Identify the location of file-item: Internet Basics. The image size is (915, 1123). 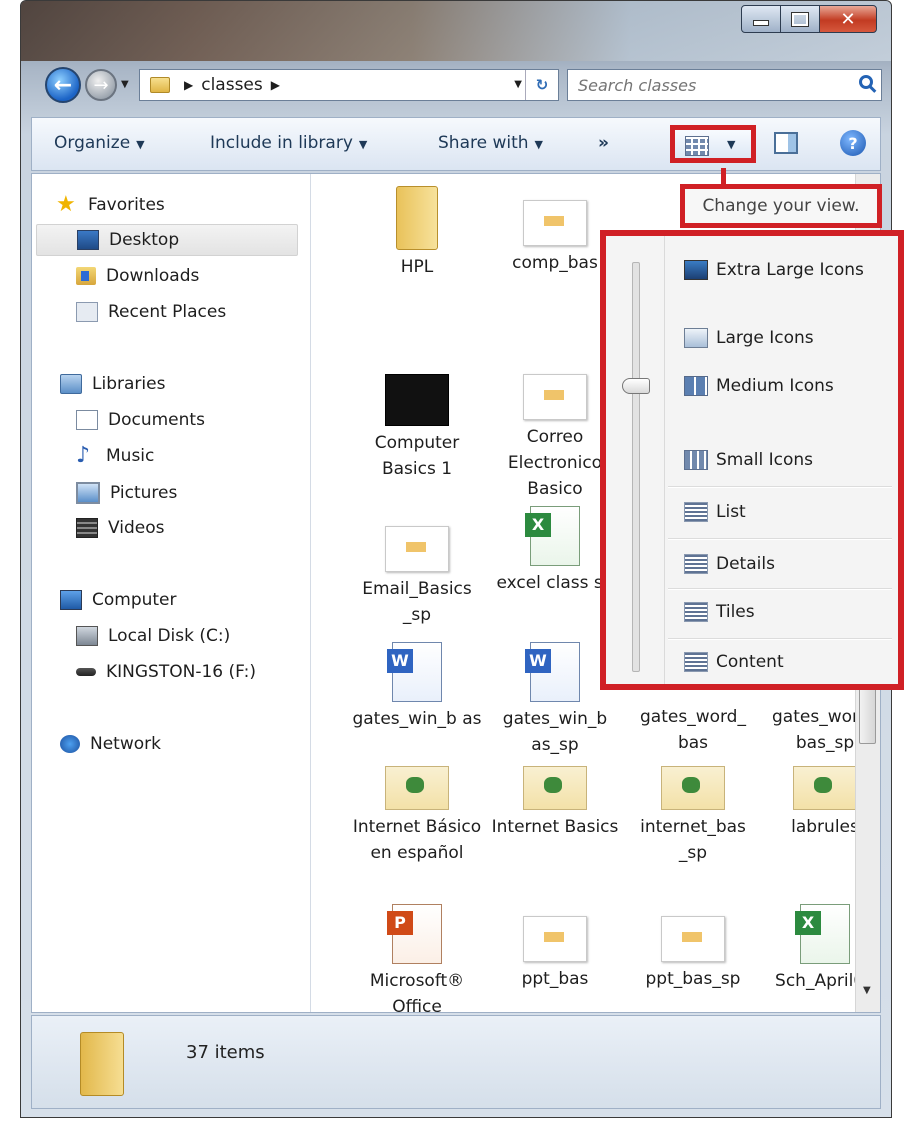
(555, 803).